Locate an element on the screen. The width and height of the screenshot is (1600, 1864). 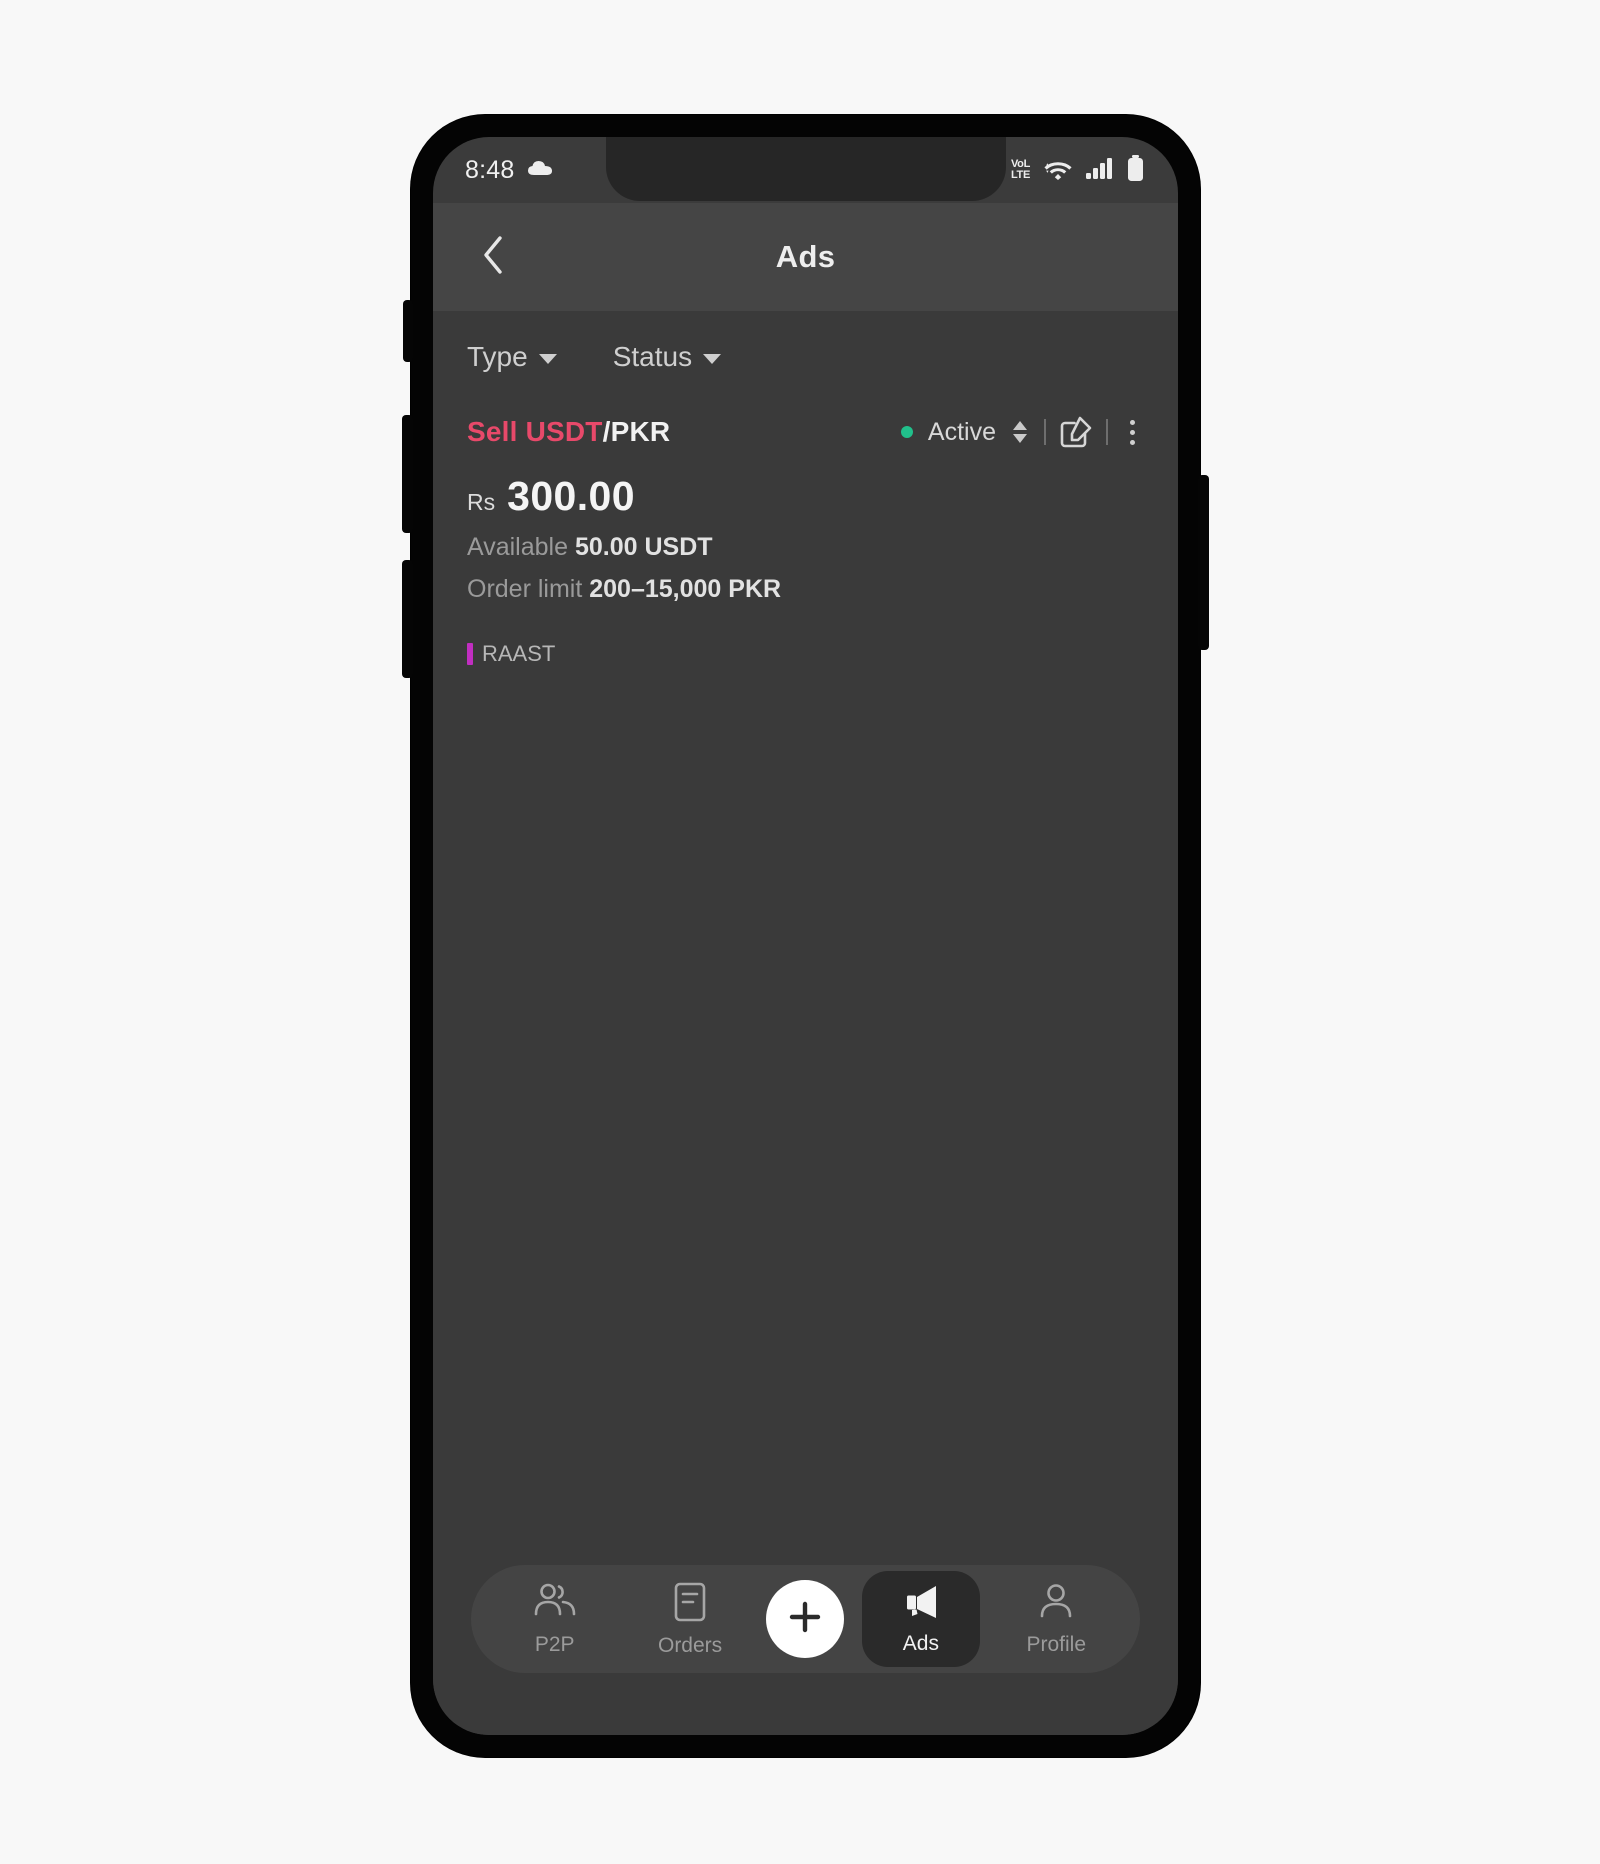
ad-available-label: Available is located at coordinates (518, 547).